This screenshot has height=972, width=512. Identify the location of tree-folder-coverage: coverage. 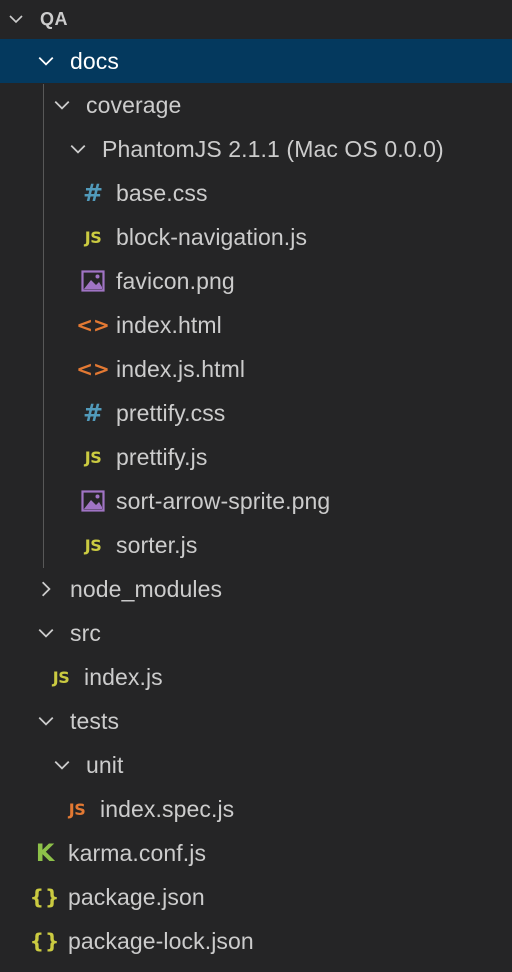
(256, 105).